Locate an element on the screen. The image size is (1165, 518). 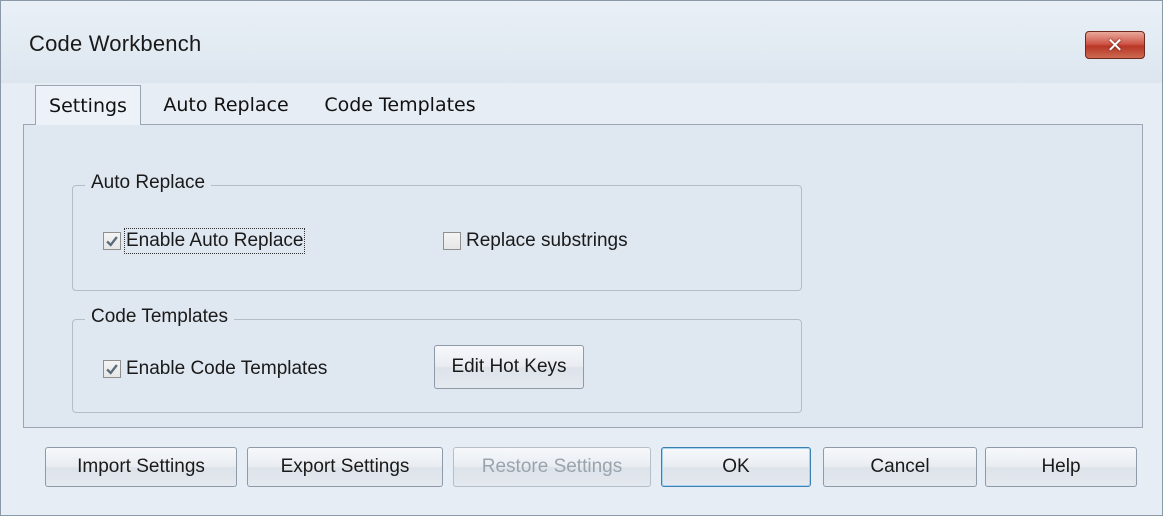
enable-code-templates-box is located at coordinates (112, 369).